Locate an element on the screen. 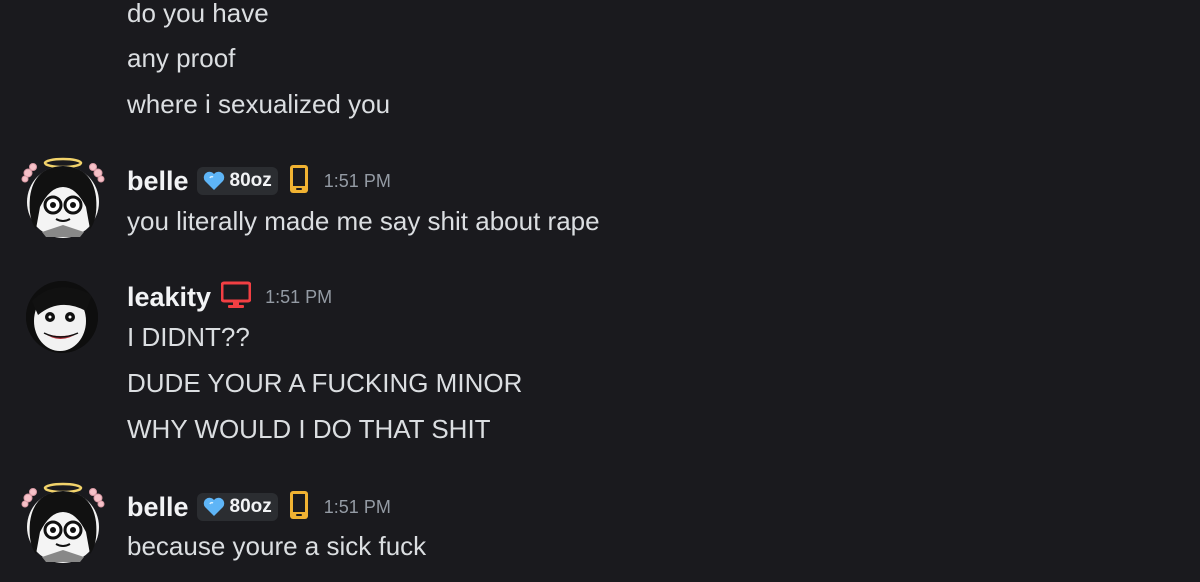  message-header: leakity 1:51 PM is located at coordinates (229, 297).